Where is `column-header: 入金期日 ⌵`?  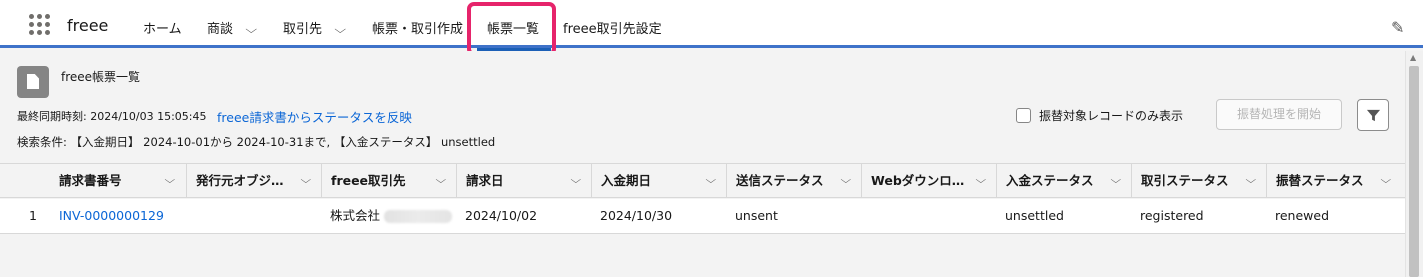
column-header: 入金期日 ⌵ is located at coordinates (659, 181).